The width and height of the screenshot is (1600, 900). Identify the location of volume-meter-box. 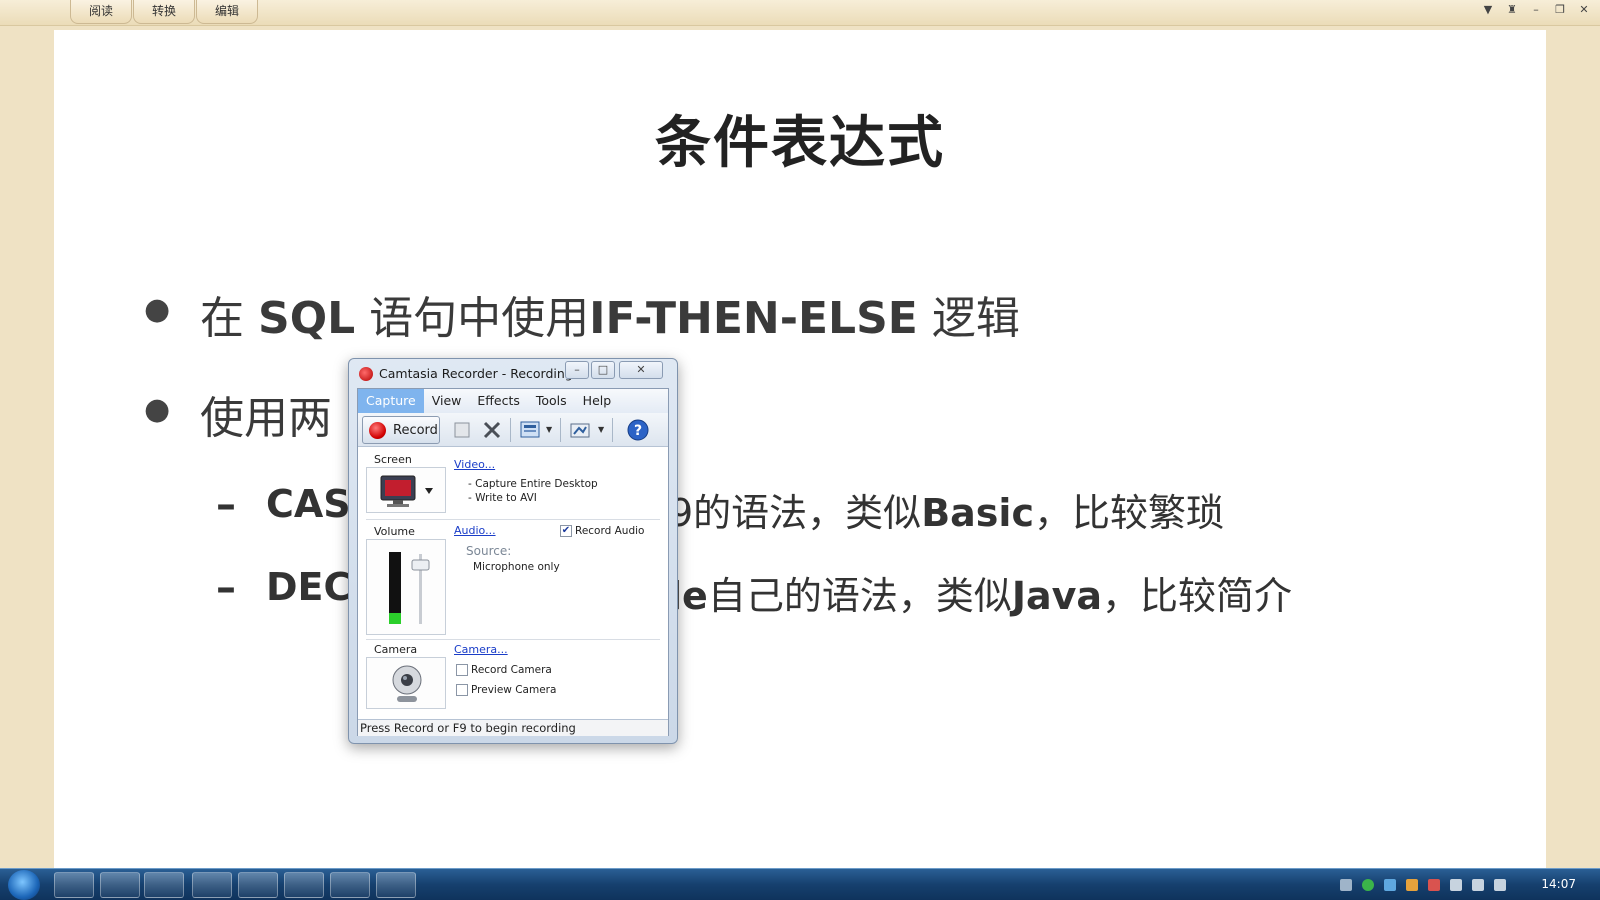
(406, 587).